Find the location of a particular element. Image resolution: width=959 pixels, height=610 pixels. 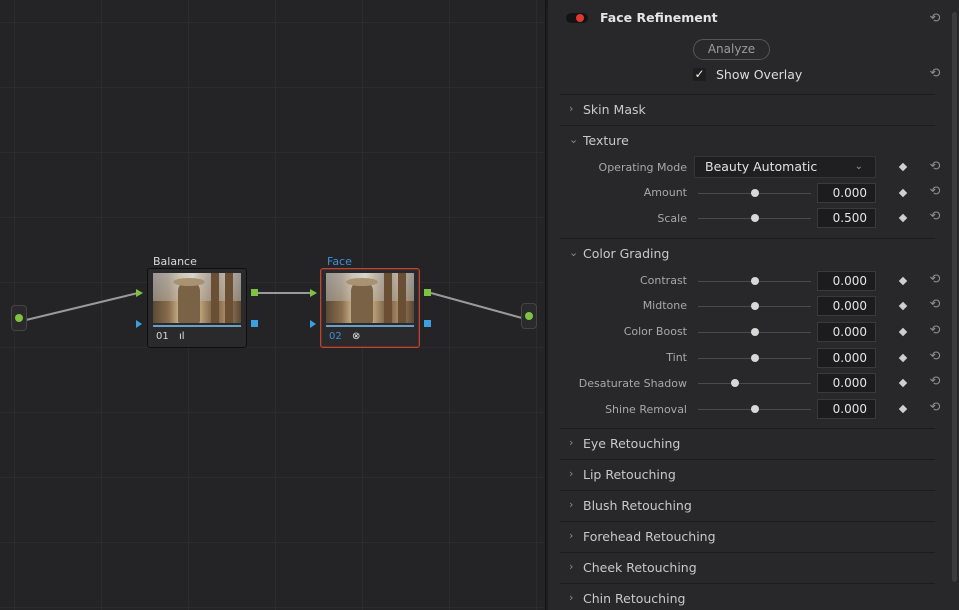

section-label: Blush Retouching is located at coordinates (637, 505).